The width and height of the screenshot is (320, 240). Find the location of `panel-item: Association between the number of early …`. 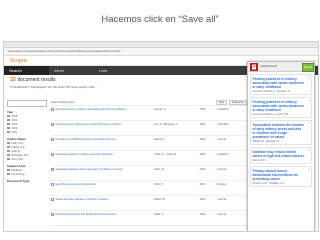

panel-item: Association between the number of early … is located at coordinates (281, 132).